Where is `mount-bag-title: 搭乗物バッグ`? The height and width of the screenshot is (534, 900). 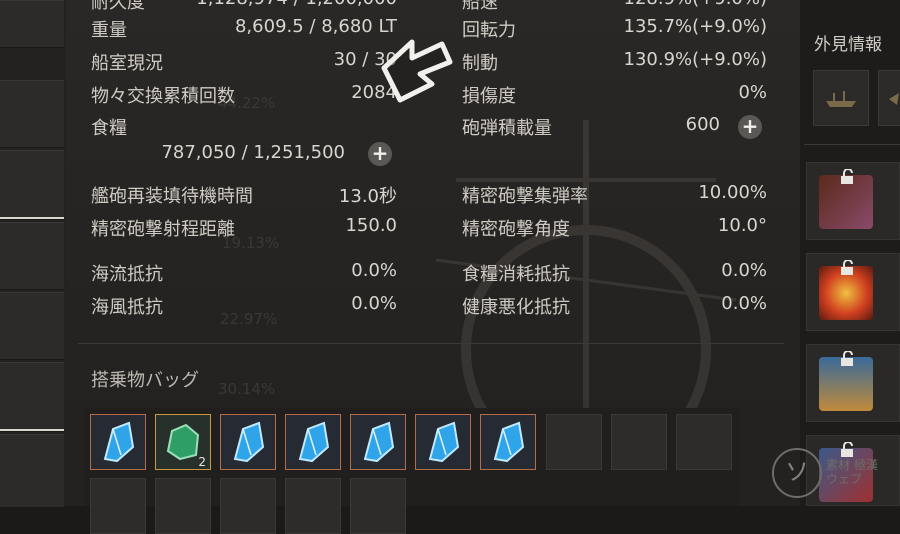 mount-bag-title: 搭乗物バッグ is located at coordinates (145, 380).